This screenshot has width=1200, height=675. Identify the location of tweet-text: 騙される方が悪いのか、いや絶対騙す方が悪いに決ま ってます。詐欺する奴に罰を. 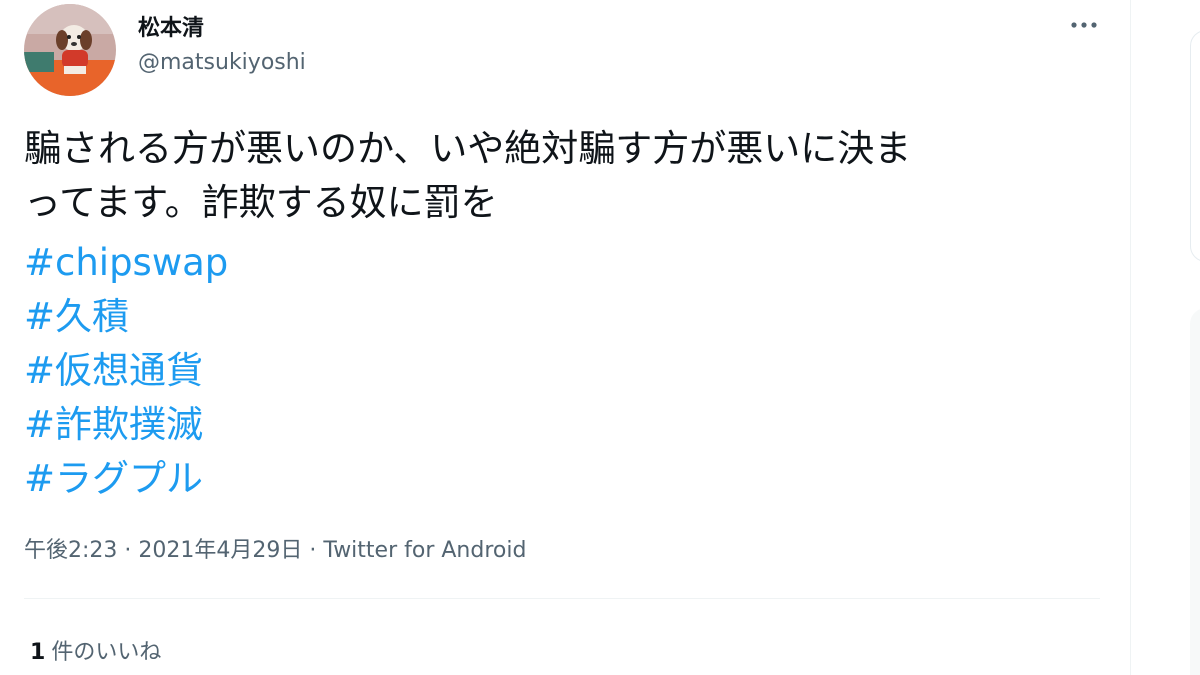
(564, 176).